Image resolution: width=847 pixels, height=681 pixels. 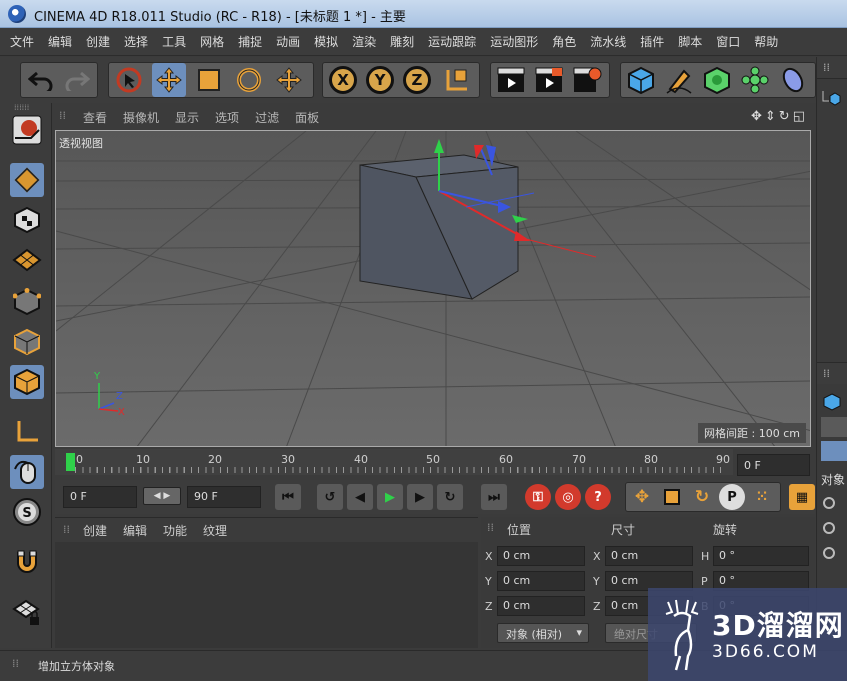 What do you see at coordinates (773, 465) in the screenshot?
I see `current-frame-field: 0 F` at bounding box center [773, 465].